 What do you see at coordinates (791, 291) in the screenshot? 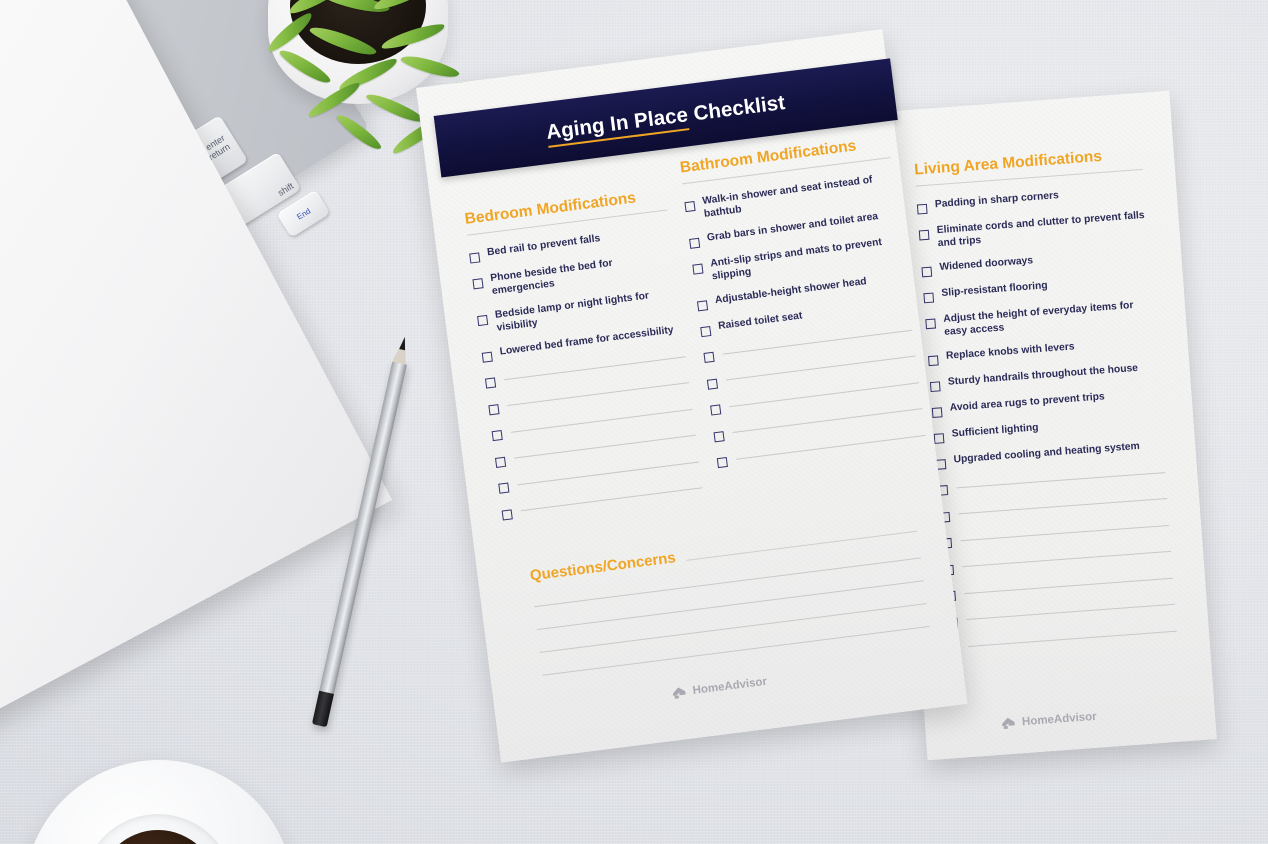
I see `checklist-item-label: Adjustable-height shower head` at bounding box center [791, 291].